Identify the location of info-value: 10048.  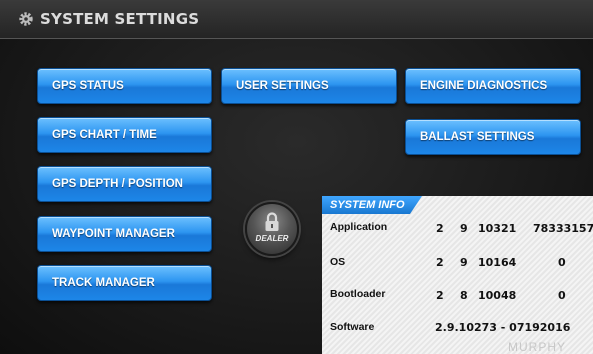
(497, 295).